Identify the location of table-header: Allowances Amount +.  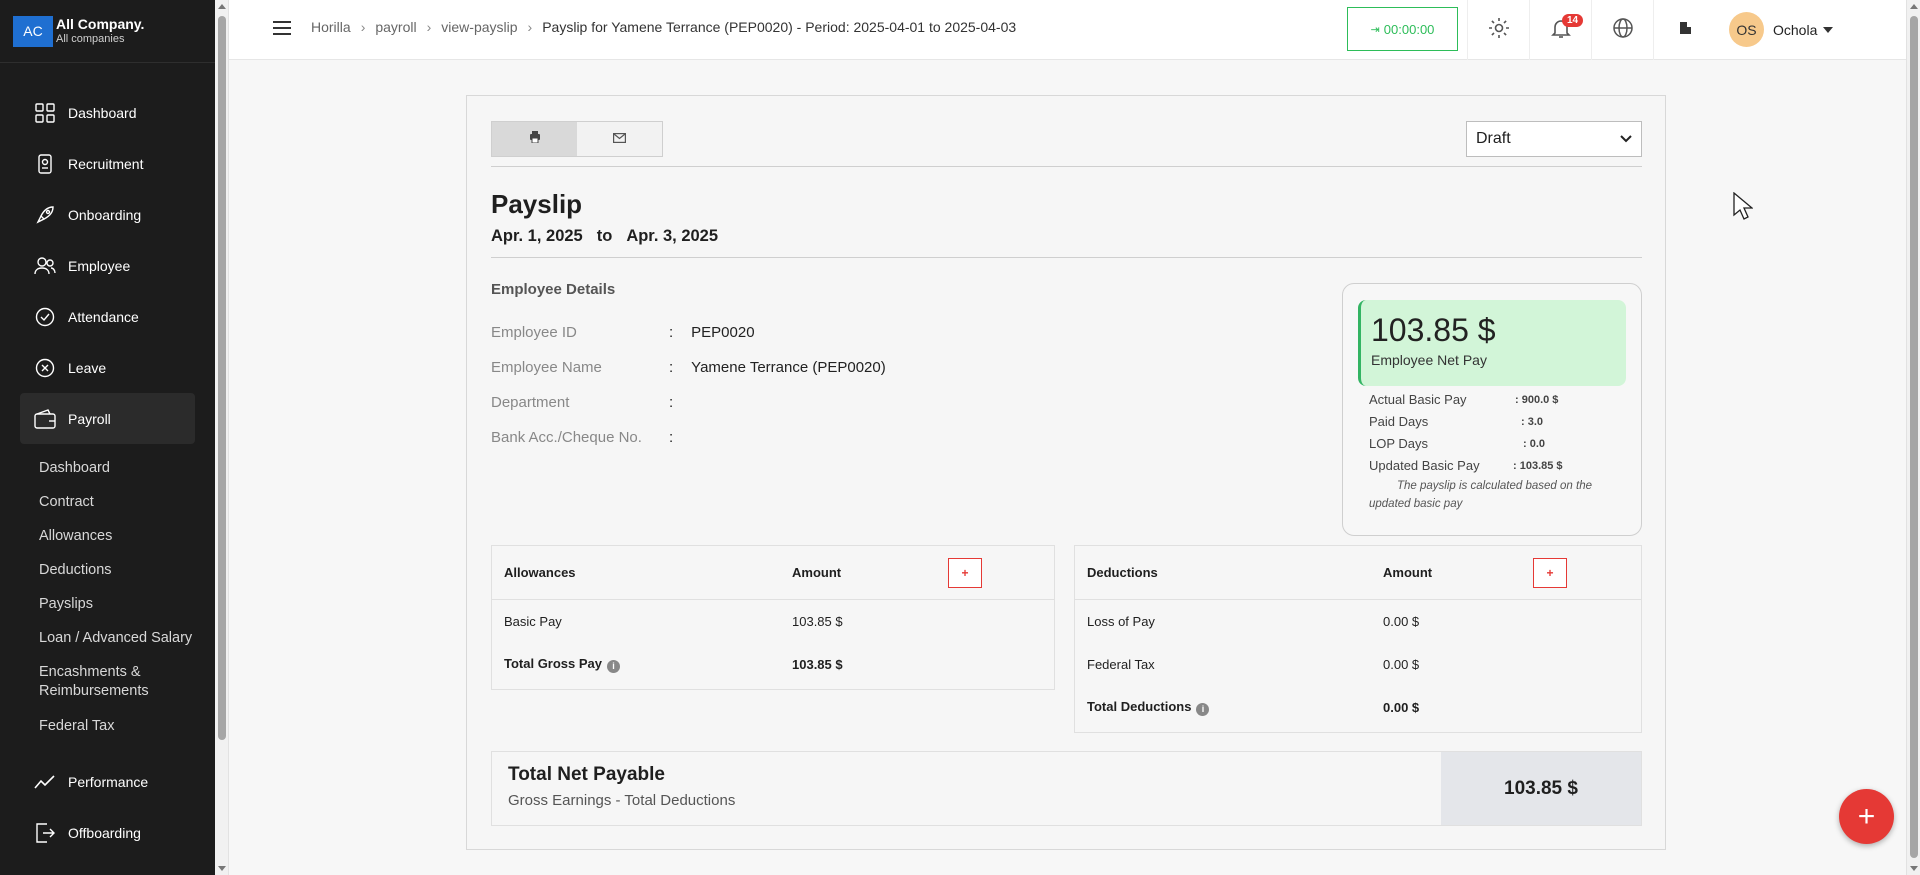
(773, 573).